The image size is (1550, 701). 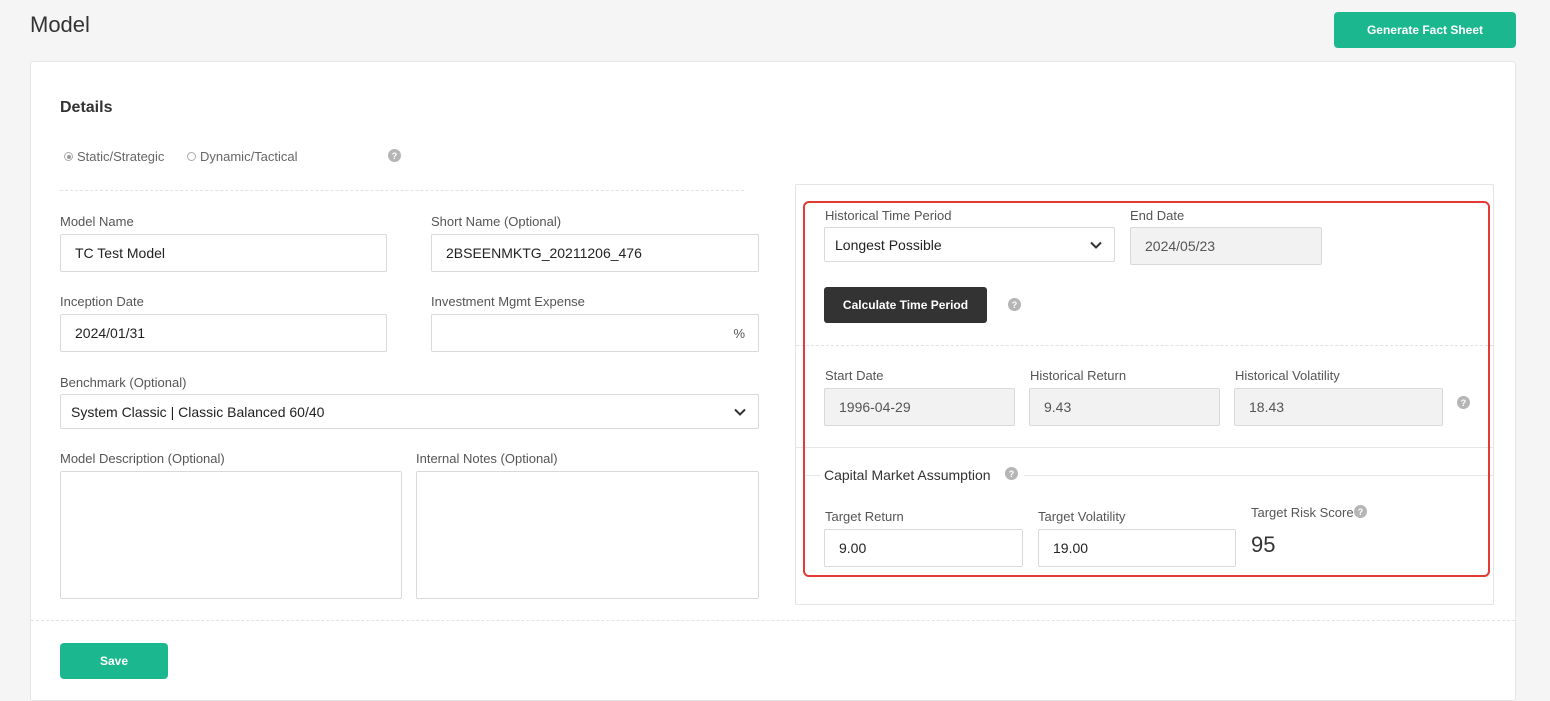 What do you see at coordinates (496, 221) in the screenshot?
I see `short-name-label: Short Name (Optional)` at bounding box center [496, 221].